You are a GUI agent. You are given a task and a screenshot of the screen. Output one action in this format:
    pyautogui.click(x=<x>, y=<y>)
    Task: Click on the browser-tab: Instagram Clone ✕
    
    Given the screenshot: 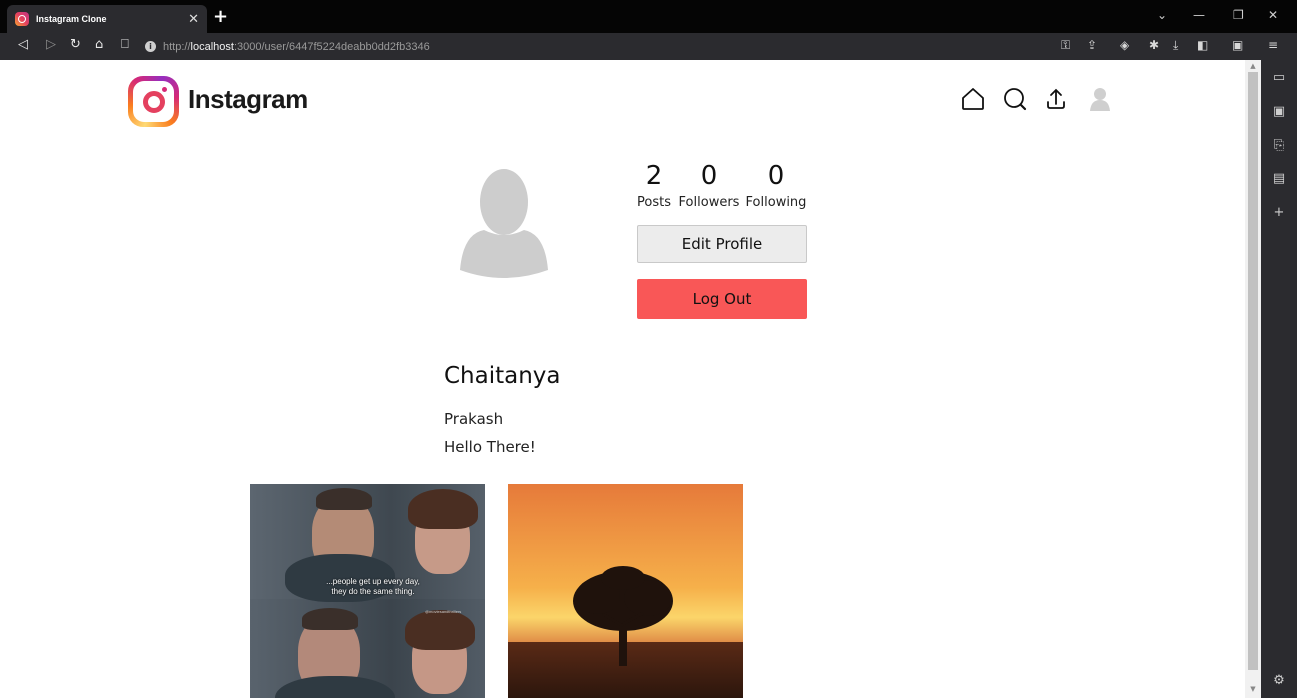 What is the action you would take?
    pyautogui.click(x=107, y=19)
    